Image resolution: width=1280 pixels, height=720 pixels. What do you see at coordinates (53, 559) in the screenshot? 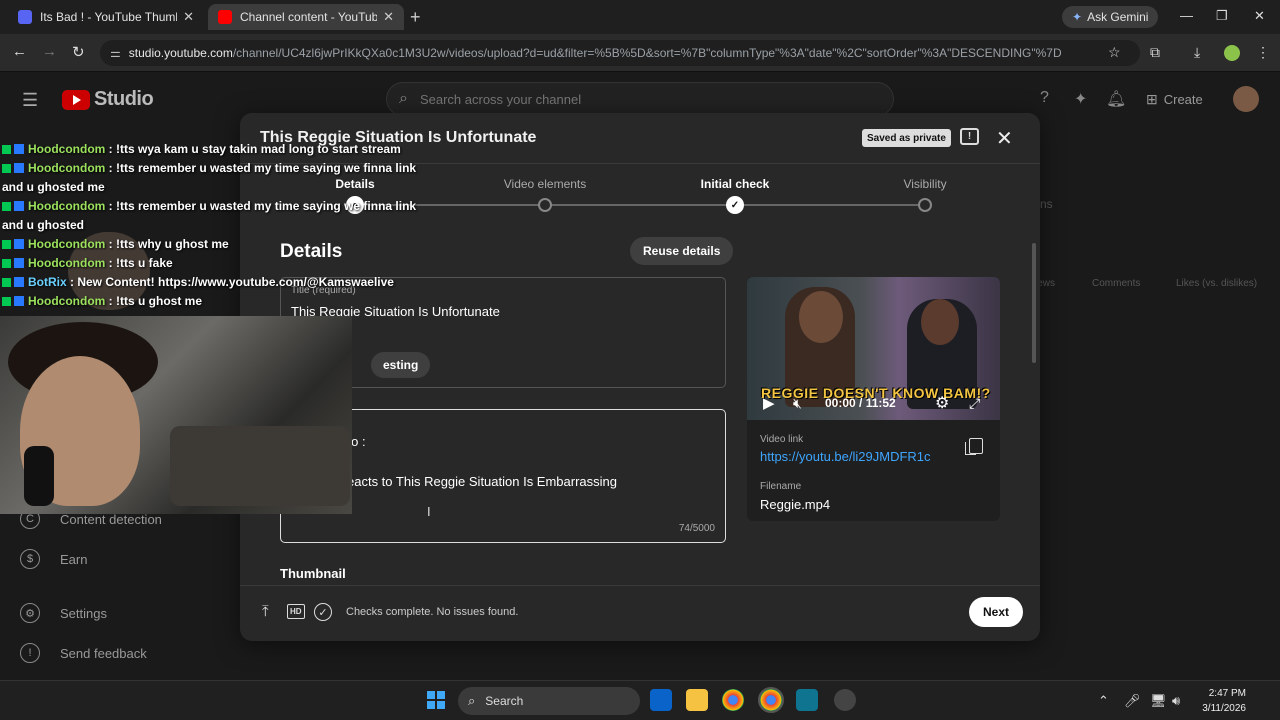
I see `sidebar-item-earn: $ Earn` at bounding box center [53, 559].